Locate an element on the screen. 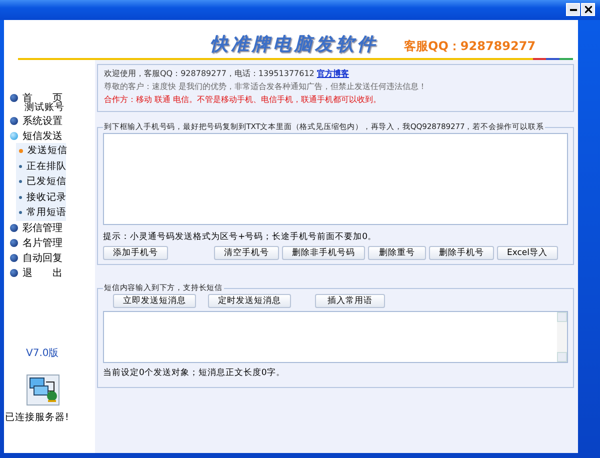  nav-subitem: 发送短信 is located at coordinates (41, 150).